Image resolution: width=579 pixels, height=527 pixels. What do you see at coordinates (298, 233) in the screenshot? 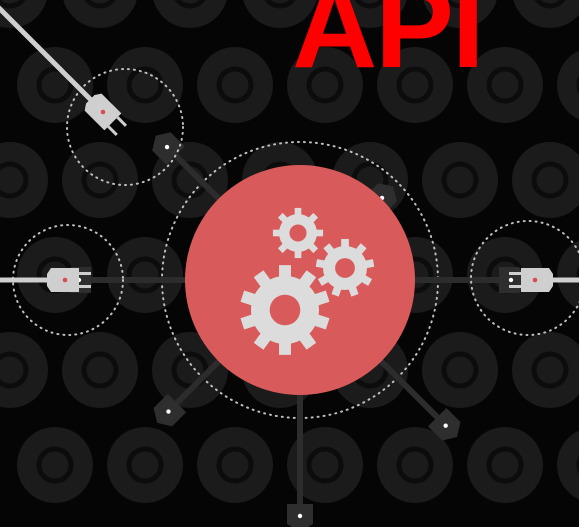
I see `gear-small-icon` at bounding box center [298, 233].